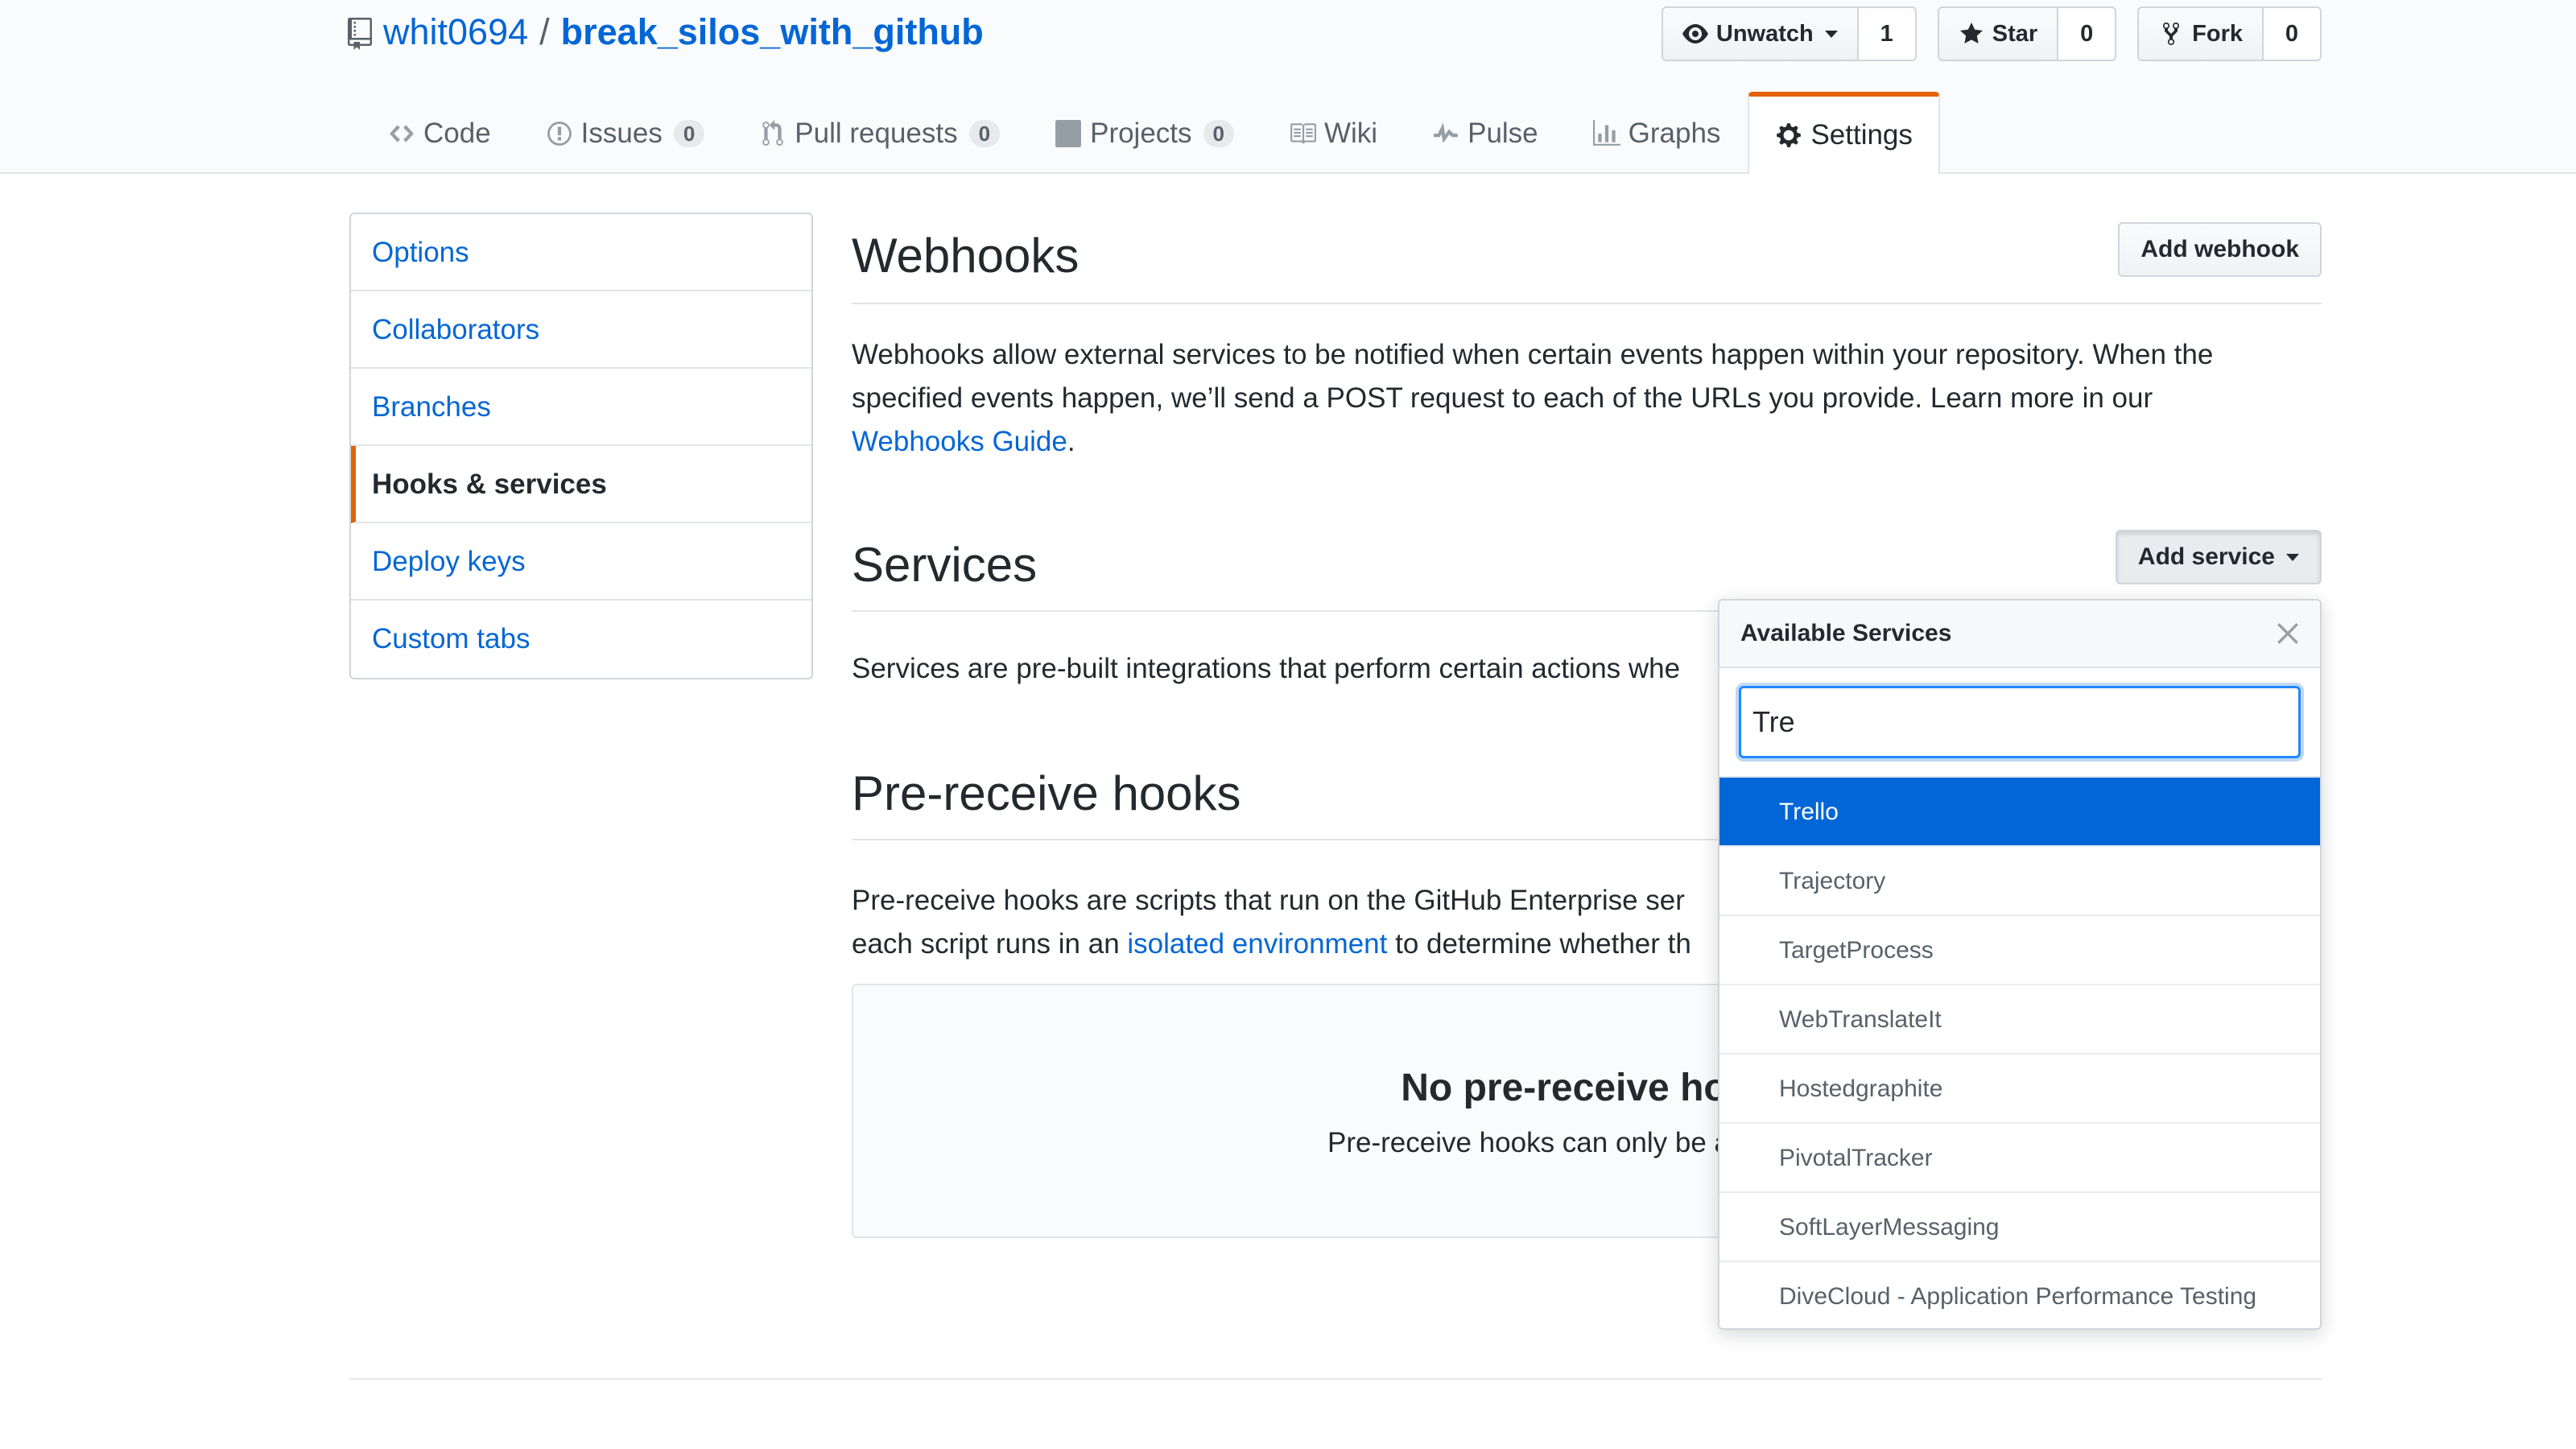  I want to click on issue-icon, so click(559, 134).